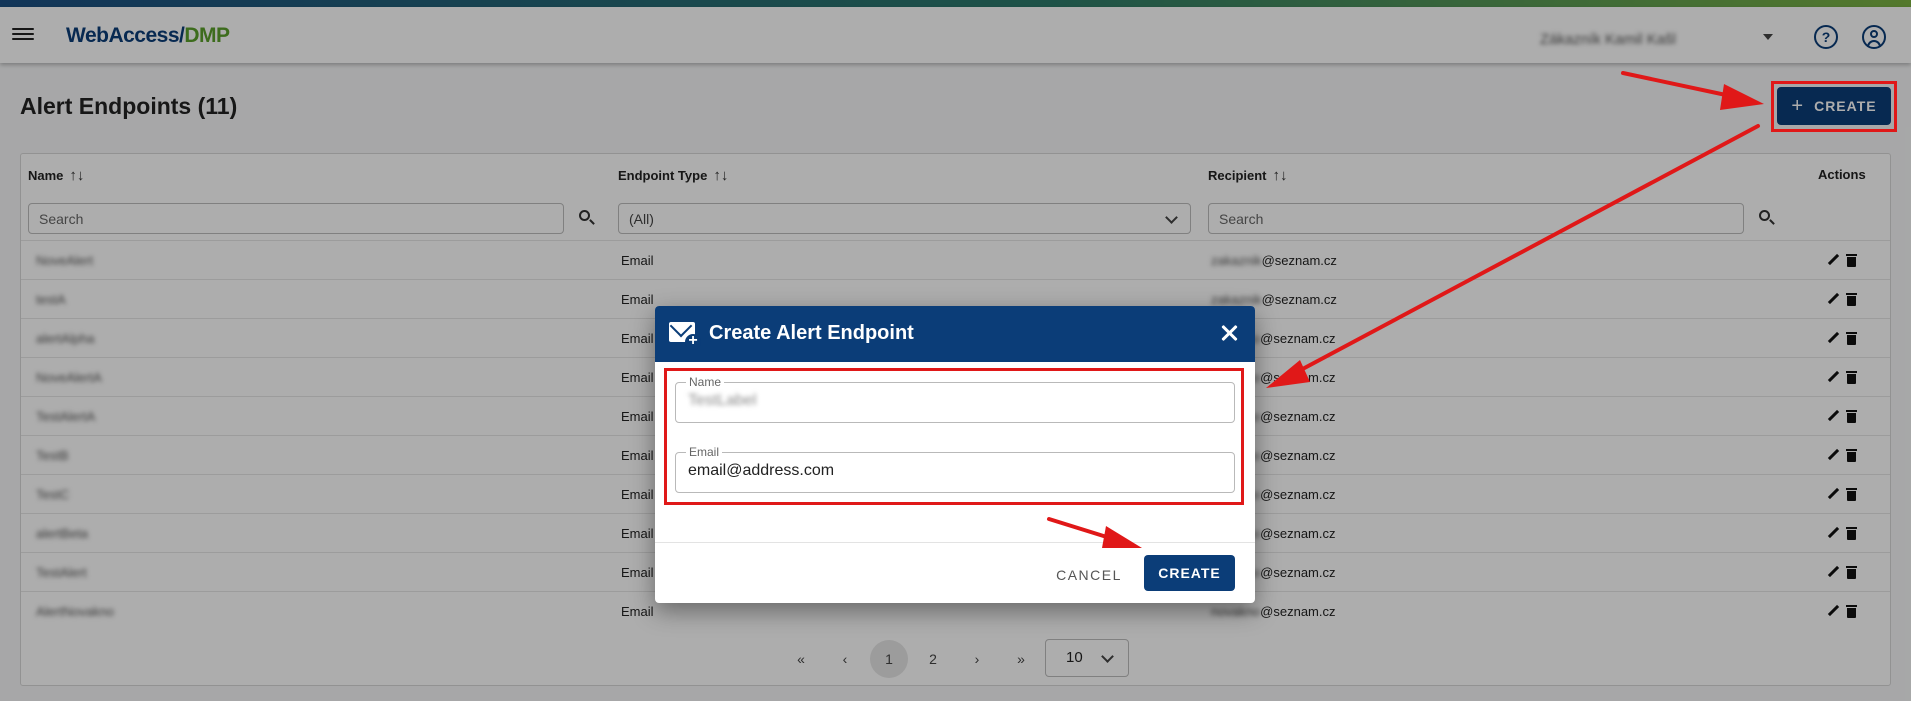 The height and width of the screenshot is (701, 1911). Describe the element at coordinates (1834, 106) in the screenshot. I see `annotation-highlight-create` at that location.